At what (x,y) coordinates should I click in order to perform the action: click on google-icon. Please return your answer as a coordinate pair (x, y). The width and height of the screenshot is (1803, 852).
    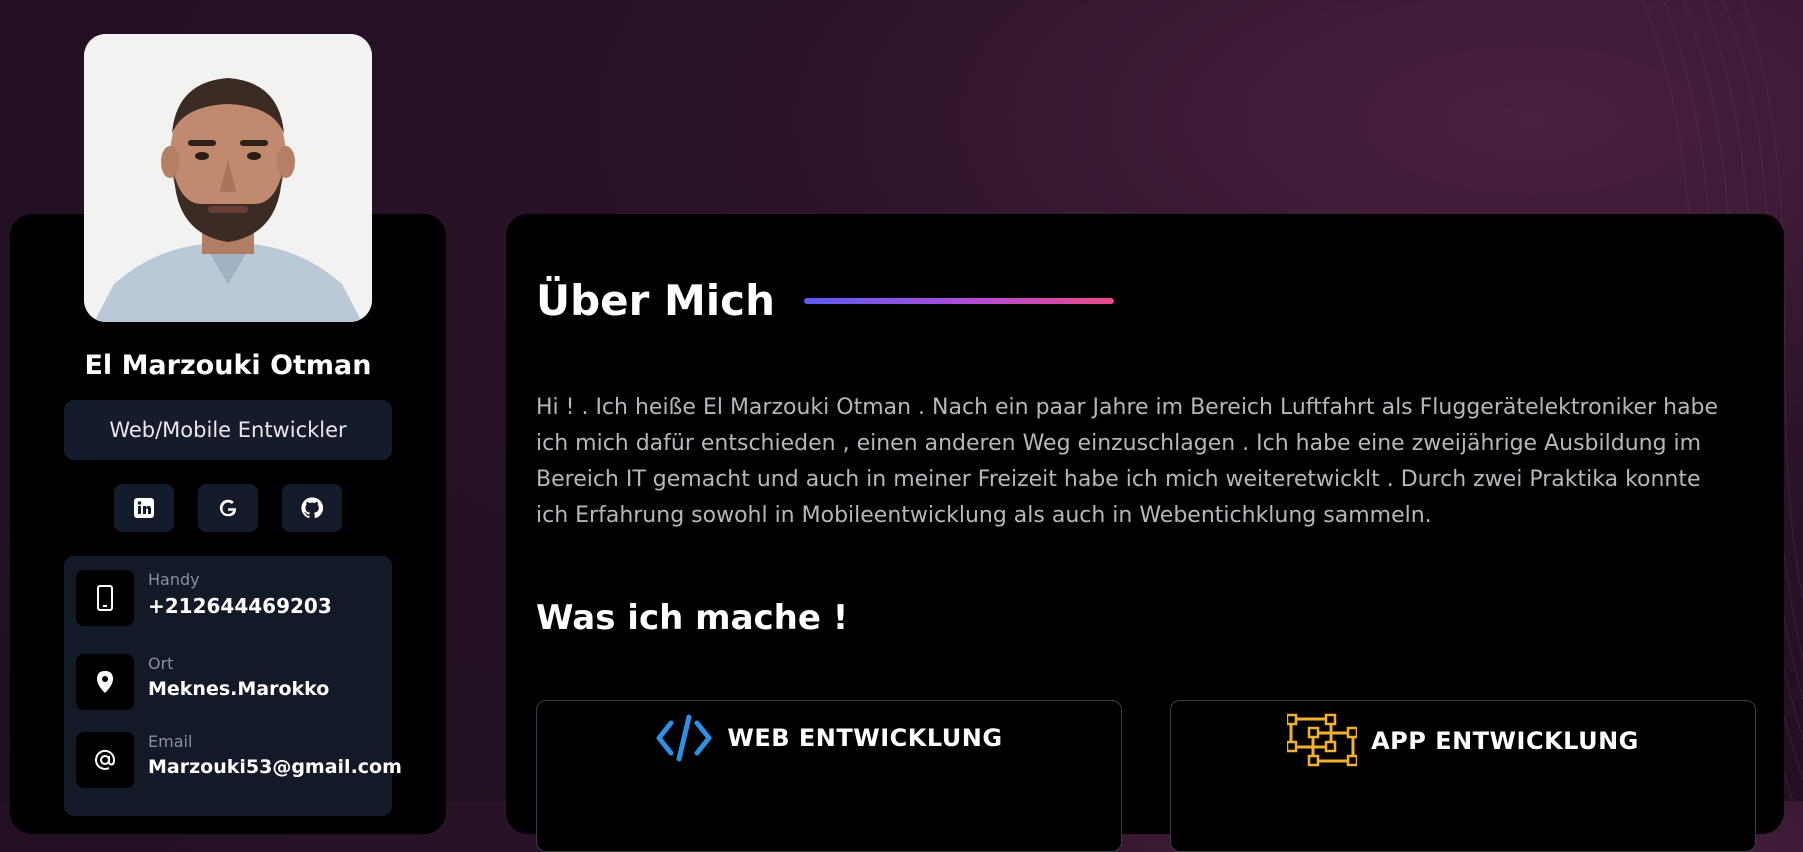
    Looking at the image, I should click on (228, 508).